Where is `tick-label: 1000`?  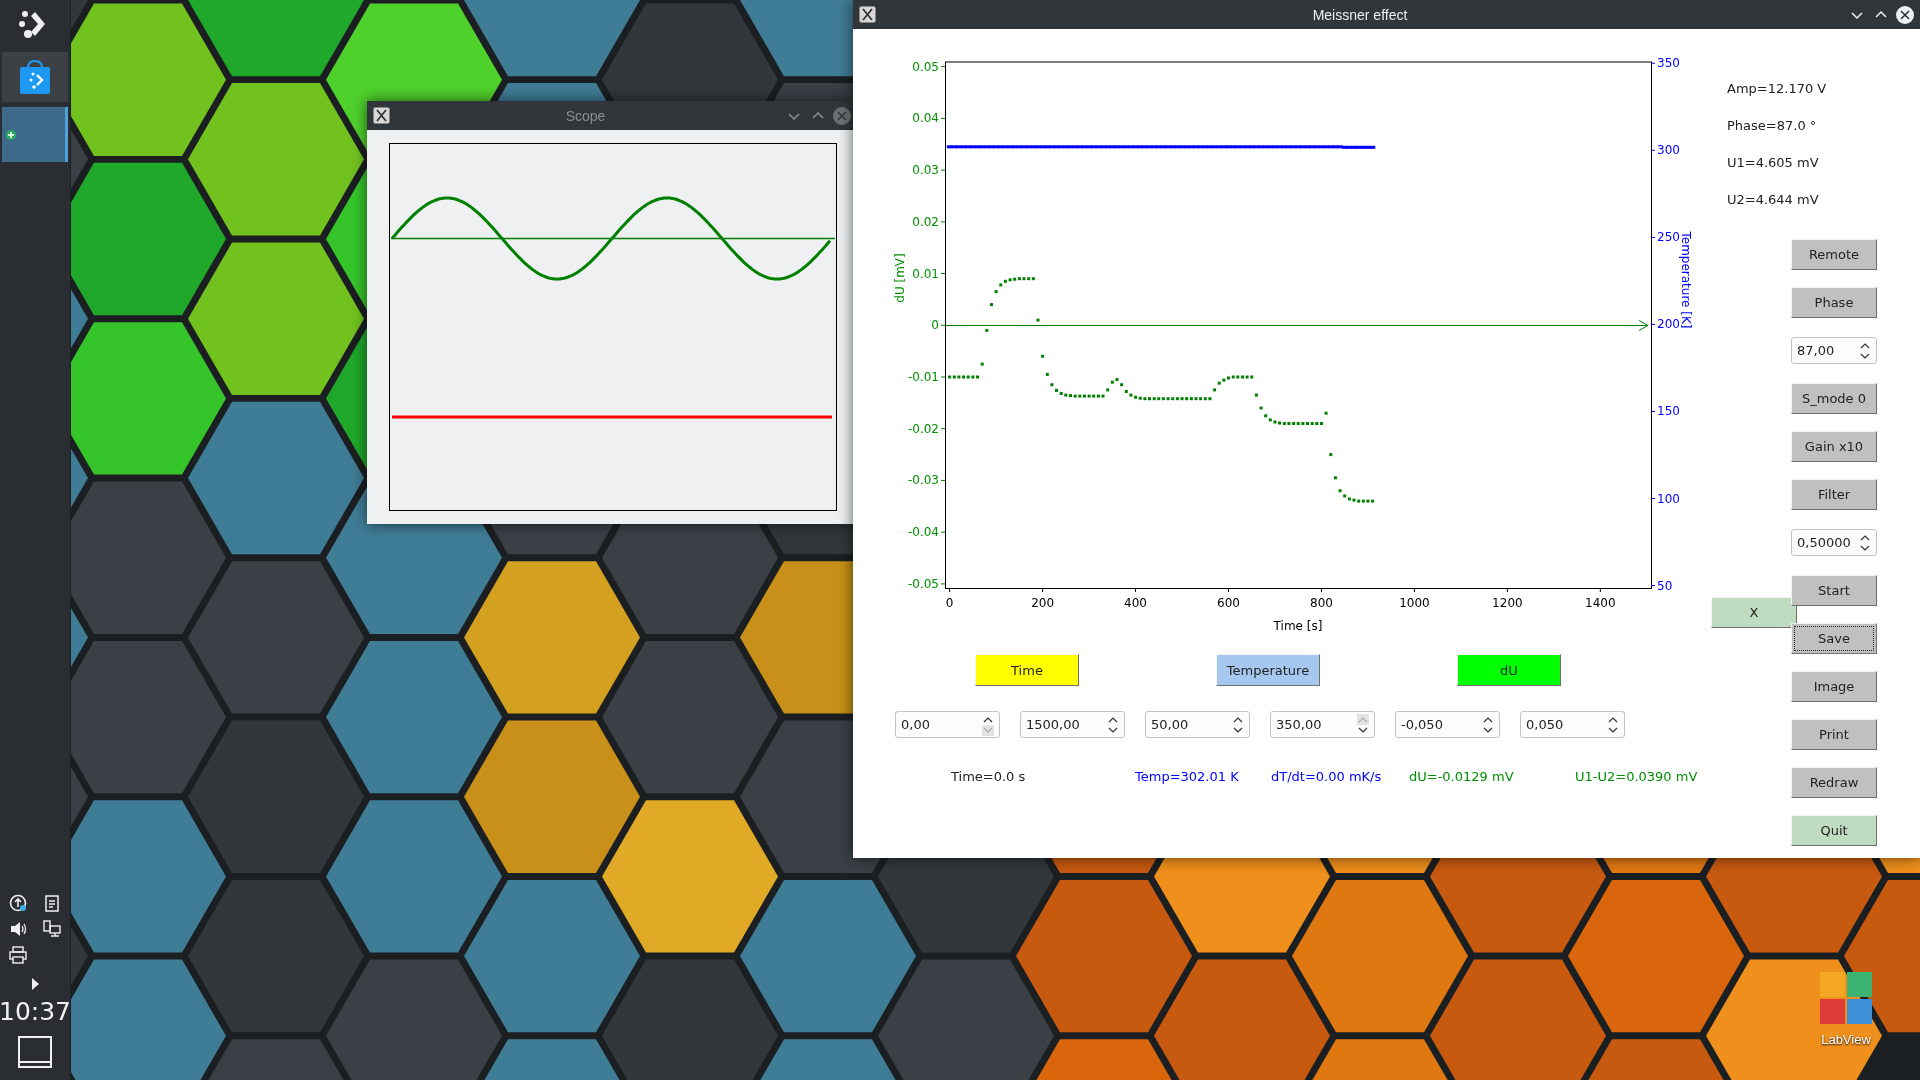
tick-label: 1000 is located at coordinates (1414, 603).